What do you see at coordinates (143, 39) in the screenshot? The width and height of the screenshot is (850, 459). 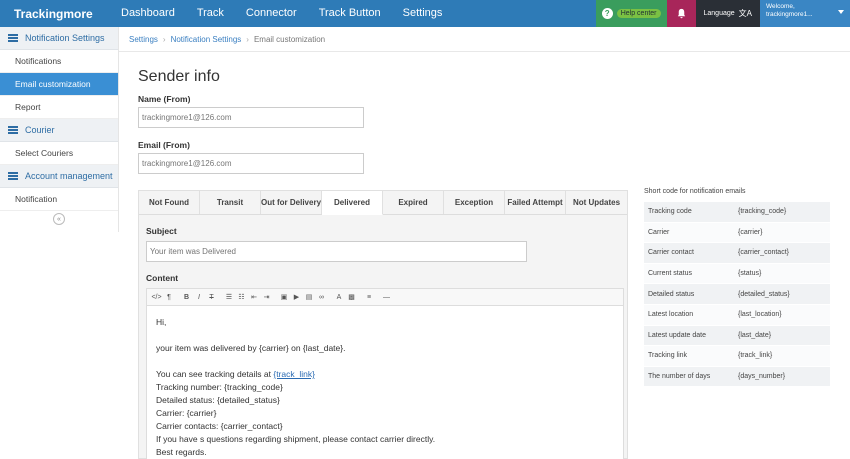 I see `breadcrumb-settings: Settings` at bounding box center [143, 39].